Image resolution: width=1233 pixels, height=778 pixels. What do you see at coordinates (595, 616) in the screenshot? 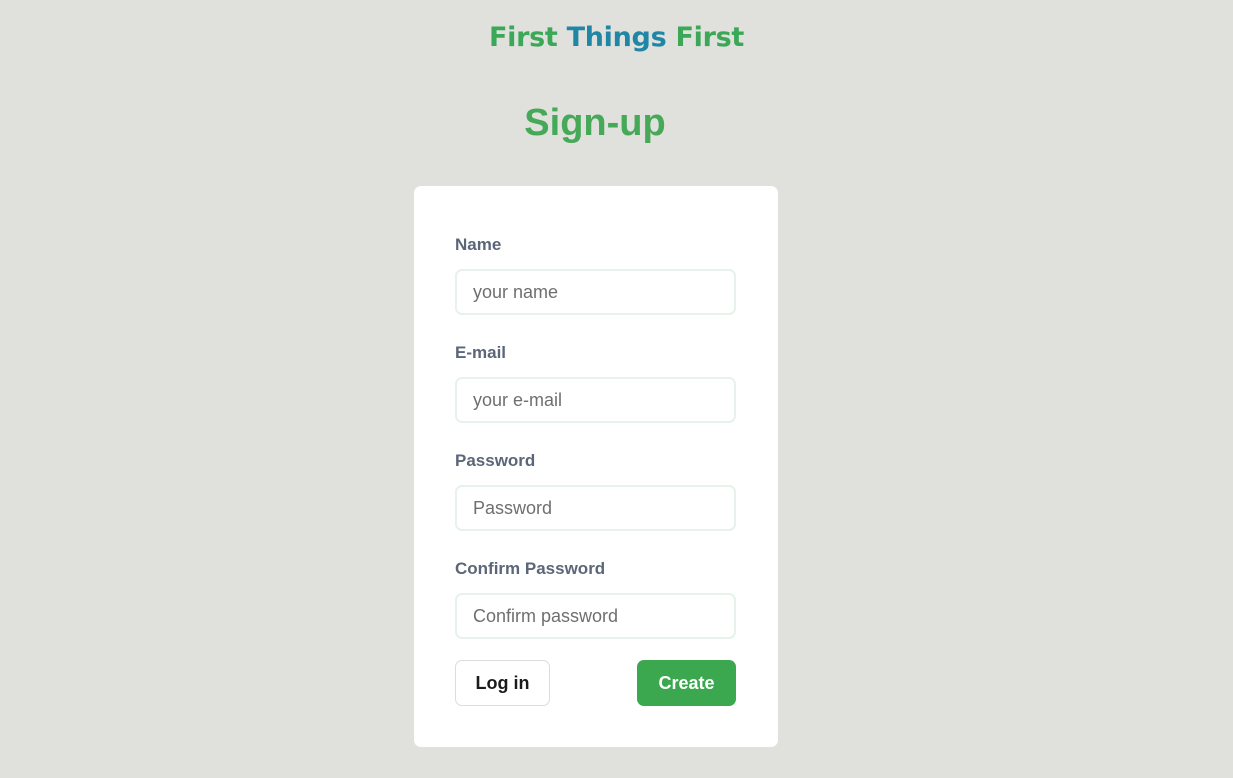
I see `confirm-password-input` at bounding box center [595, 616].